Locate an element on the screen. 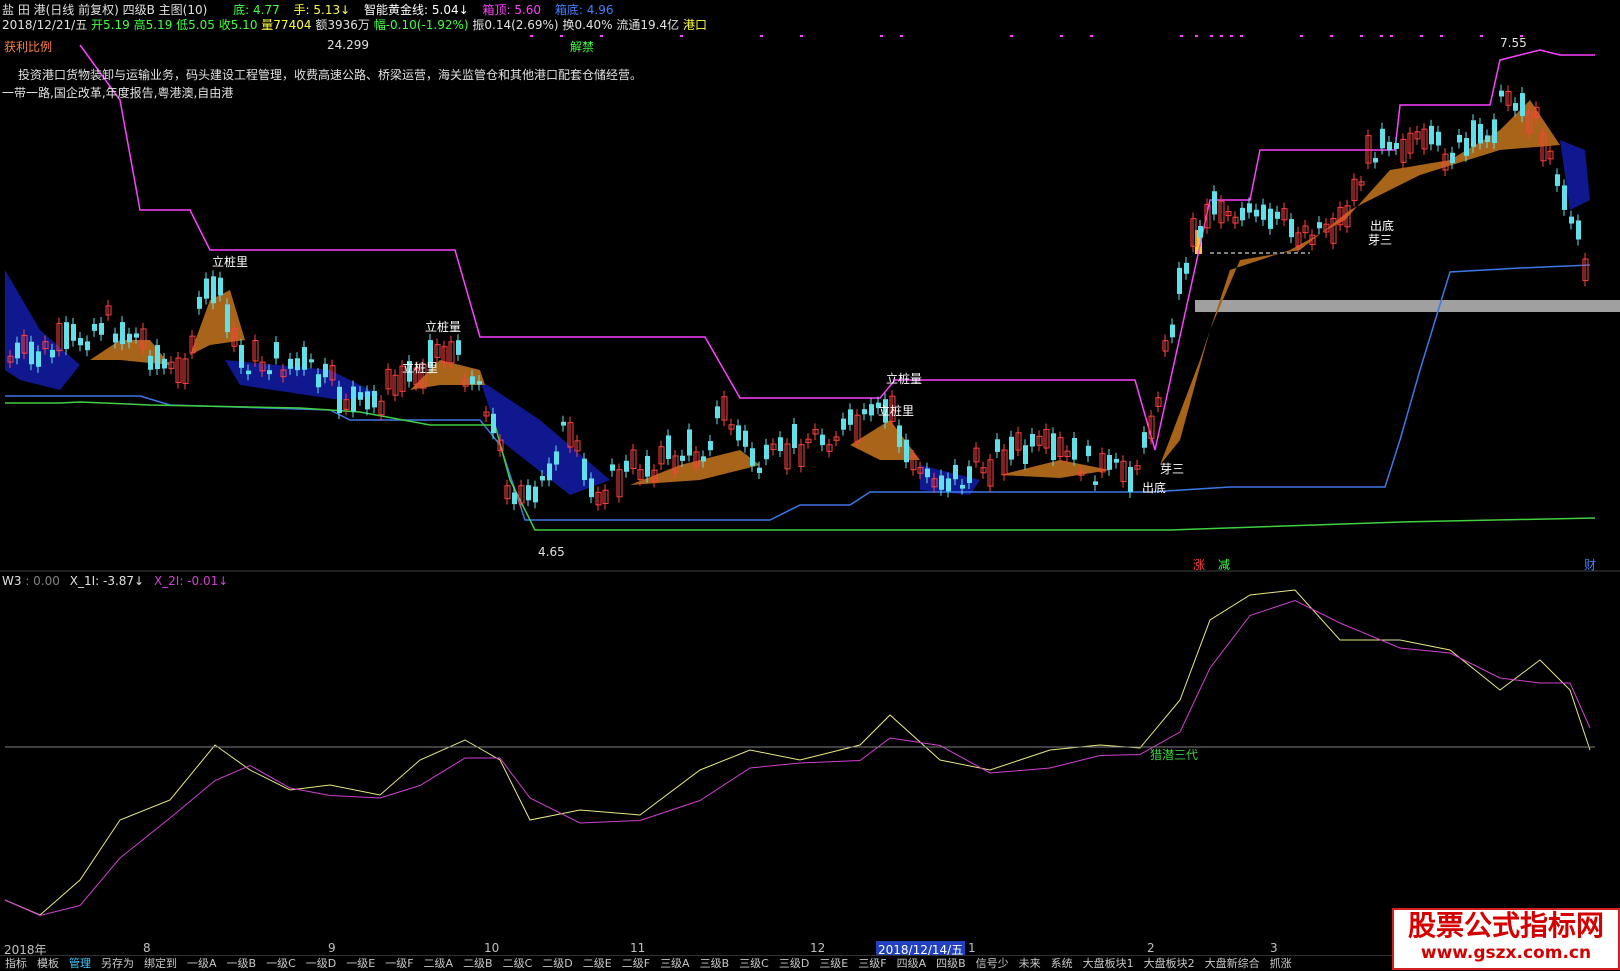 This screenshot has height=971, width=1620. taskbar-item: 指标 is located at coordinates (16, 963).